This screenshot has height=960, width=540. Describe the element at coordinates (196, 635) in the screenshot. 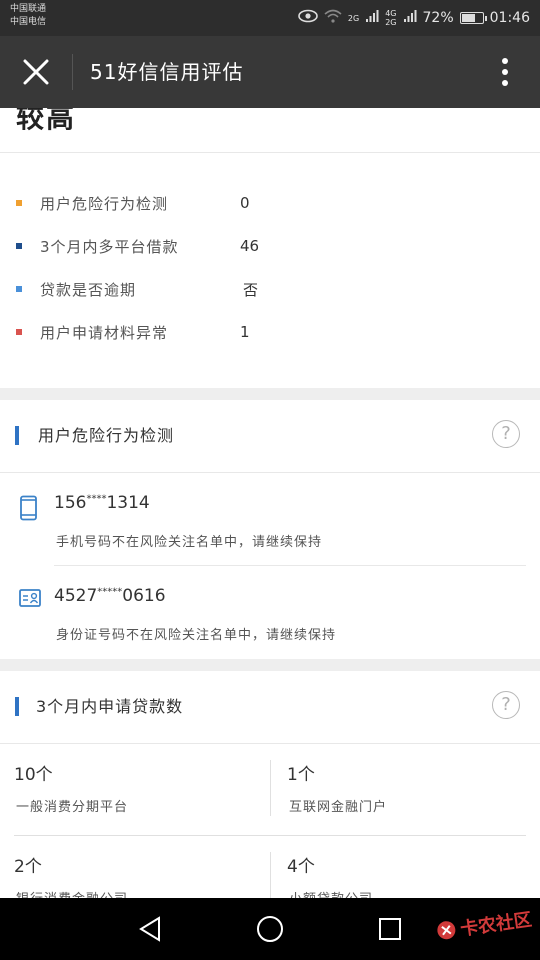

I see `id-check-desc: 身份证号码不在风险关注名单中，请继续保持` at that location.